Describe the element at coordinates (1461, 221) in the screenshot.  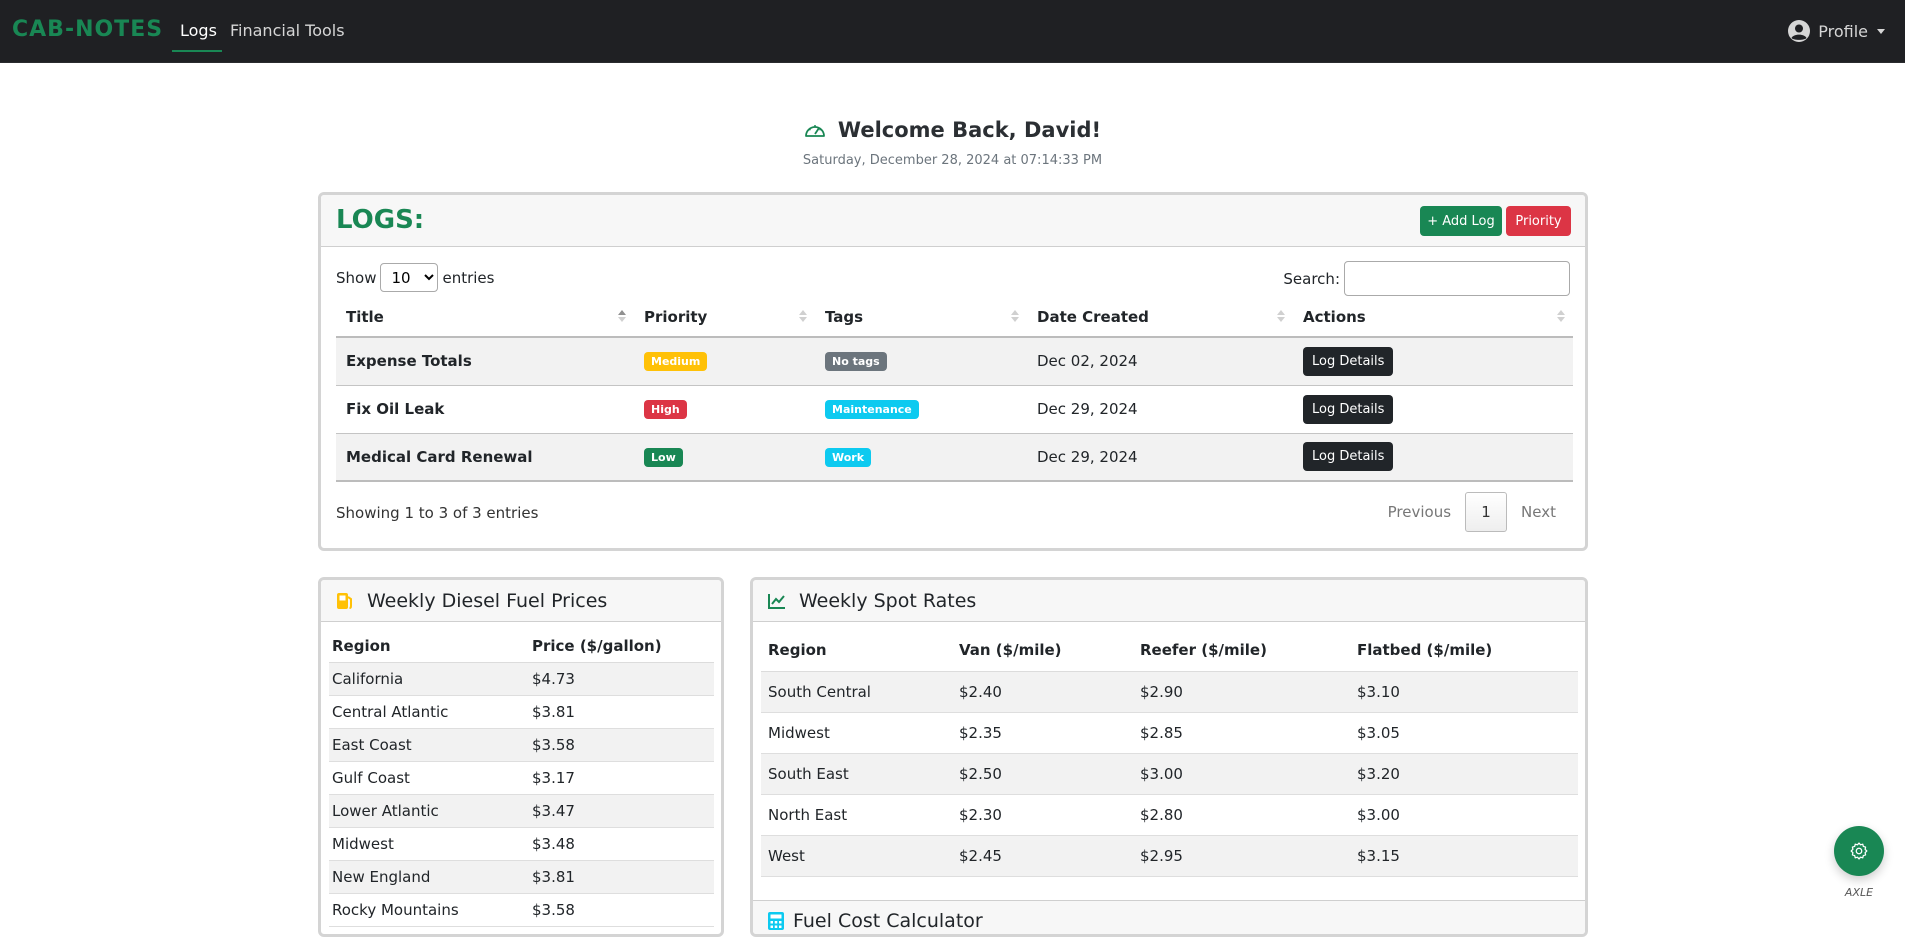
I see `add-log-button: + Add Log` at that location.